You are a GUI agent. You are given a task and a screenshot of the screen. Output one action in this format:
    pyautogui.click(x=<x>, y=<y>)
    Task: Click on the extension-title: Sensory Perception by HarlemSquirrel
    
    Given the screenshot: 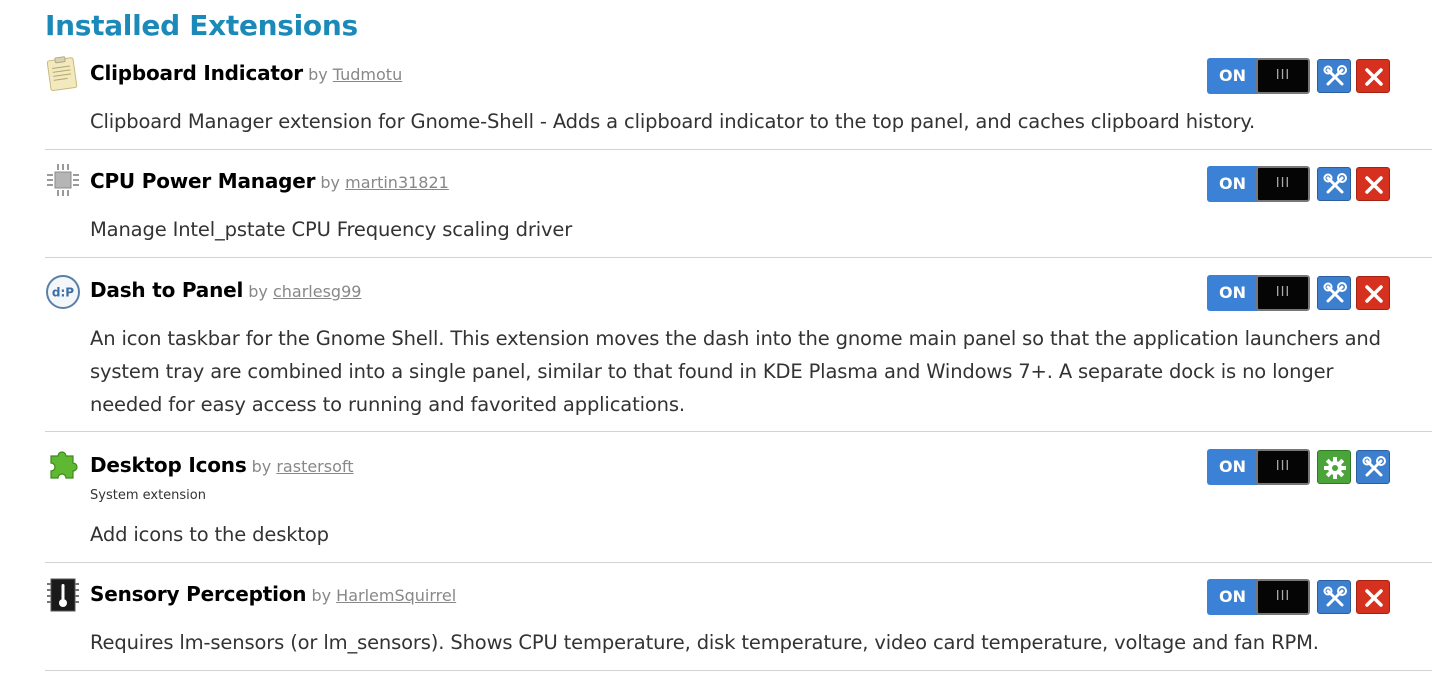 What is the action you would take?
    pyautogui.click(x=273, y=594)
    